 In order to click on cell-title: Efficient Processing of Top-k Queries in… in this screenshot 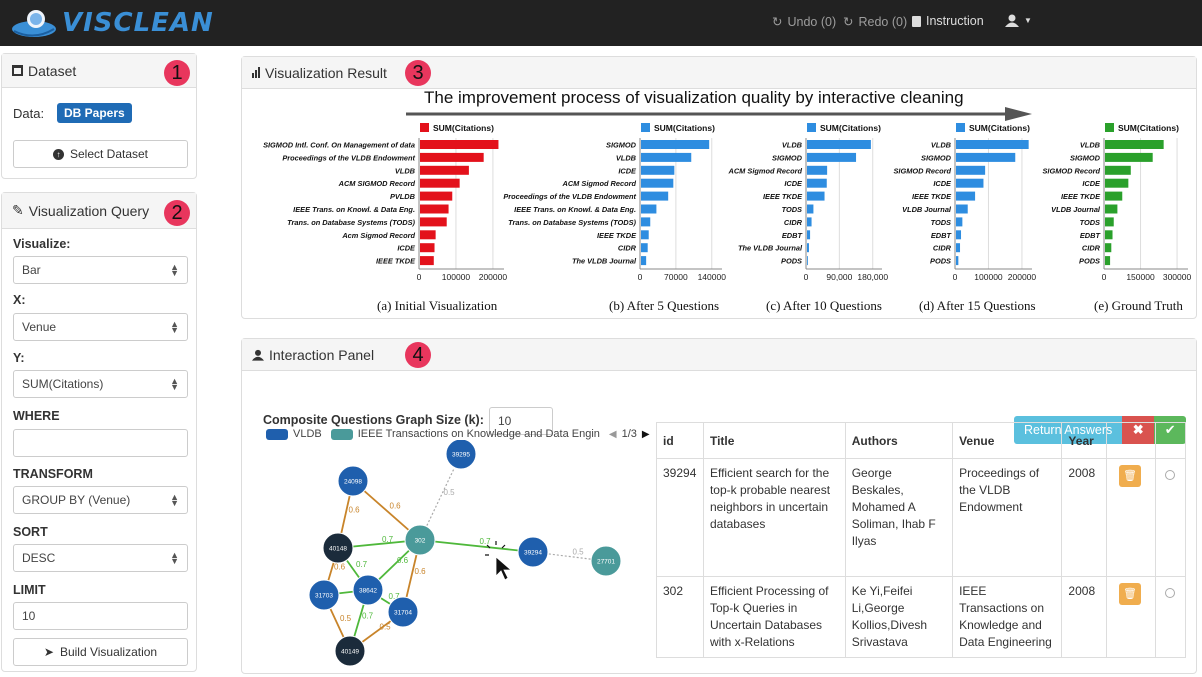, I will do `click(774, 617)`.